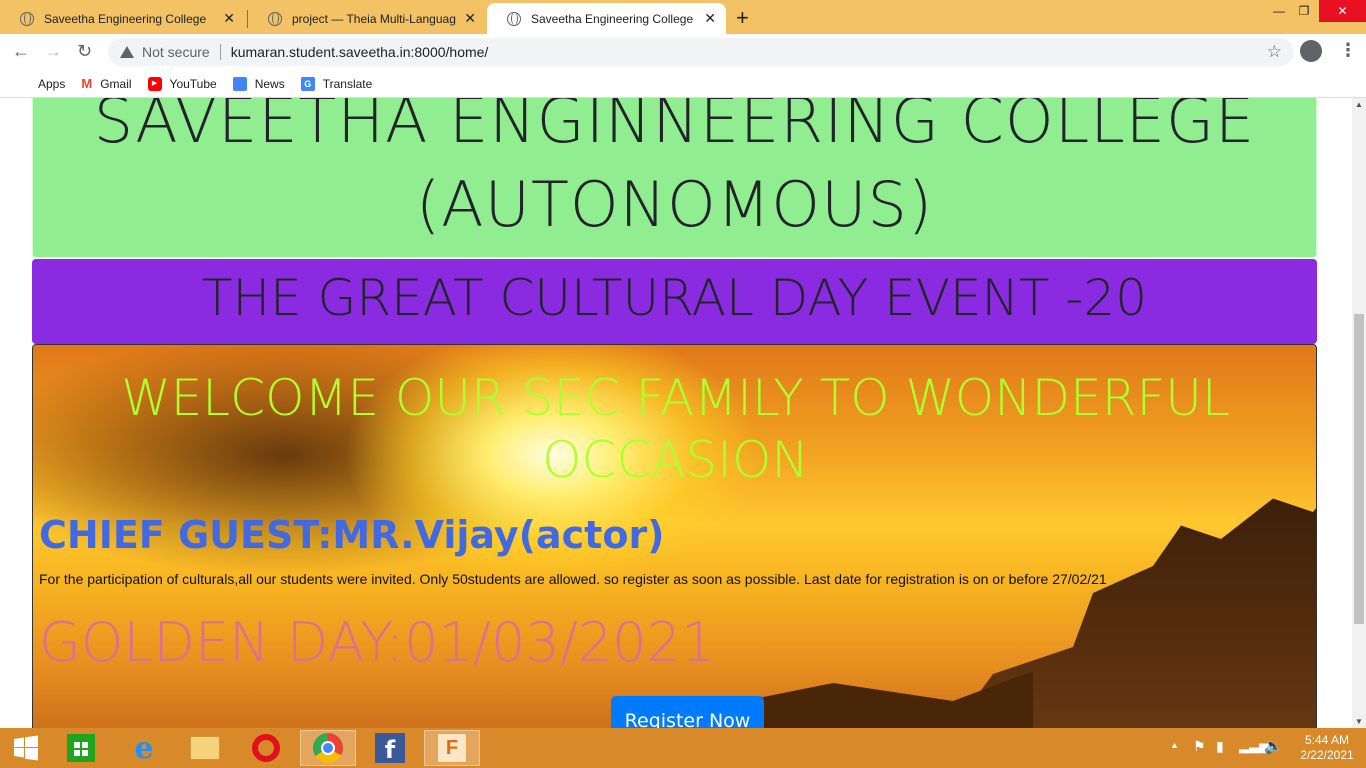 The height and width of the screenshot is (768, 1366). I want to click on clock-time: 5:44 AM, so click(1327, 740).